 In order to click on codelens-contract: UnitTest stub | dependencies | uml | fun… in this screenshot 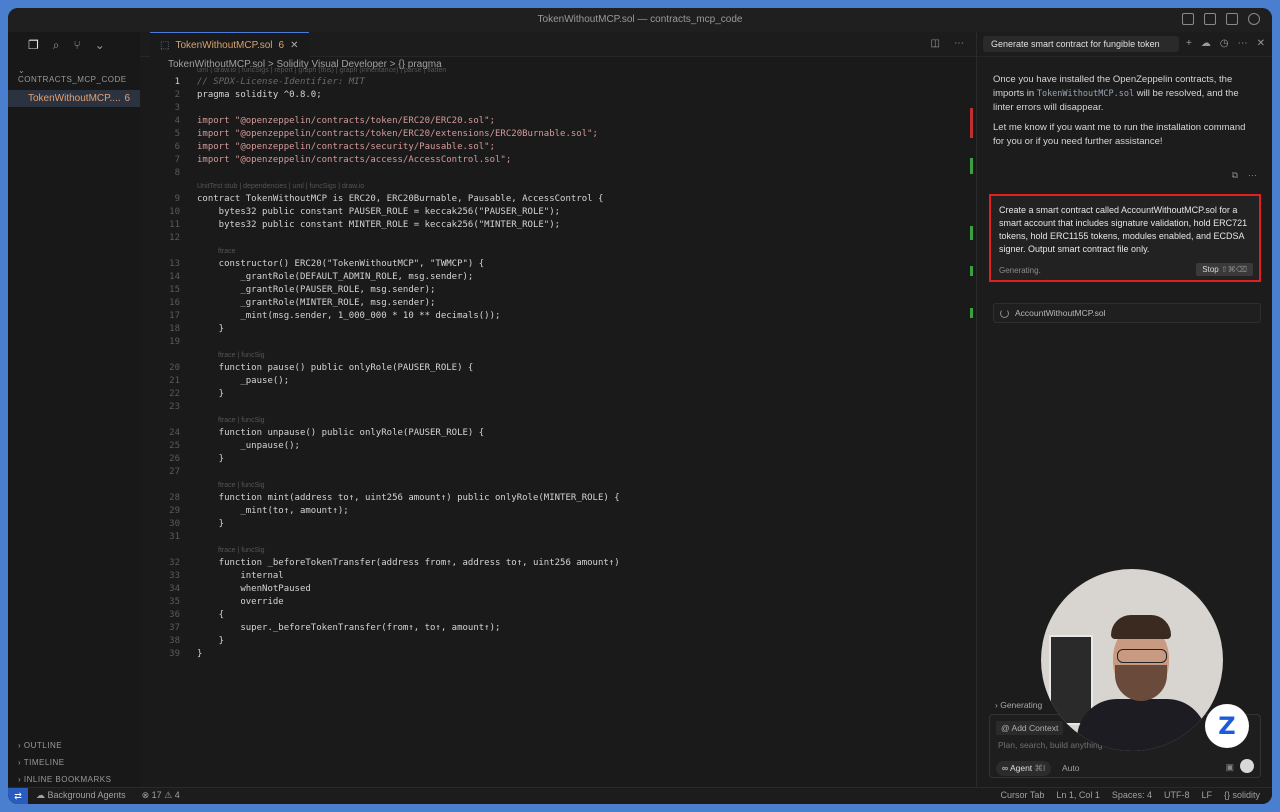, I will do `click(558, 186)`.